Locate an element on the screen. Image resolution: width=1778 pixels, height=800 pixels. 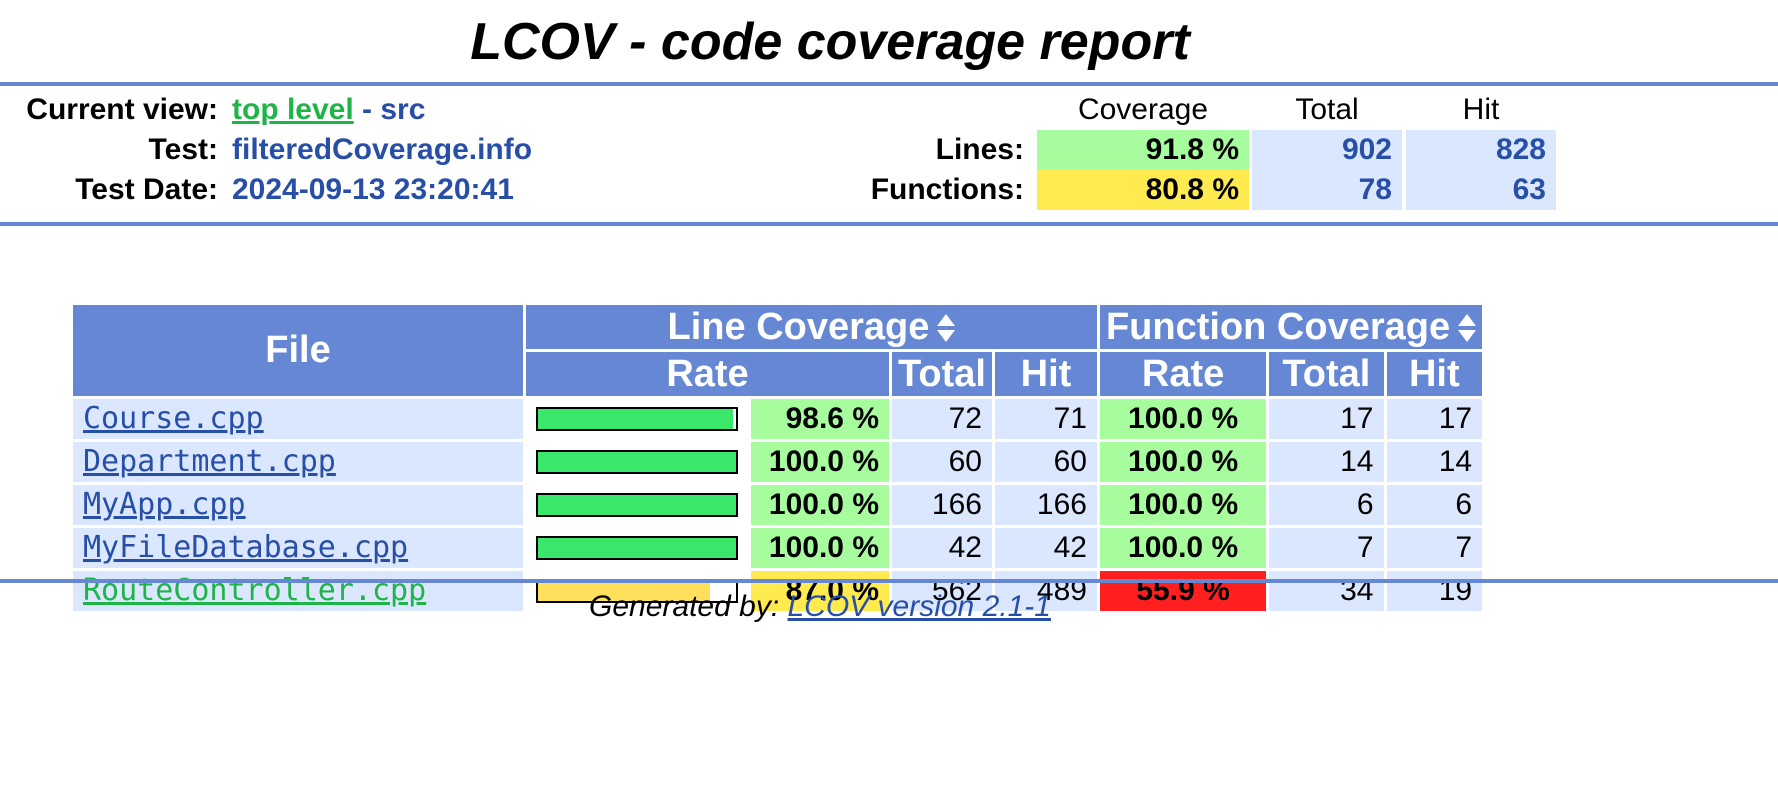
summary-lines-coverage: 91.8 % is located at coordinates (1143, 150).